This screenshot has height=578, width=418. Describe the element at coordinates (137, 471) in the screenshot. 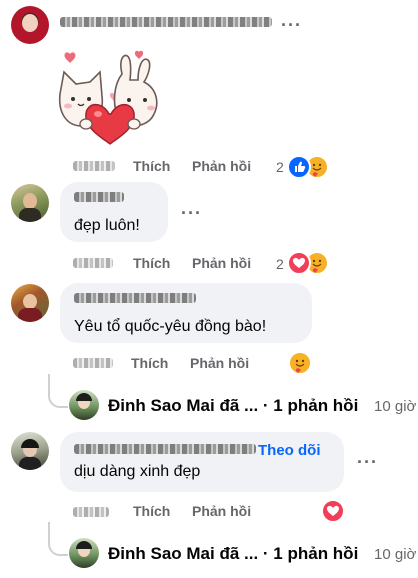

I see `comment-text: dịu dàng xinh đẹp` at that location.